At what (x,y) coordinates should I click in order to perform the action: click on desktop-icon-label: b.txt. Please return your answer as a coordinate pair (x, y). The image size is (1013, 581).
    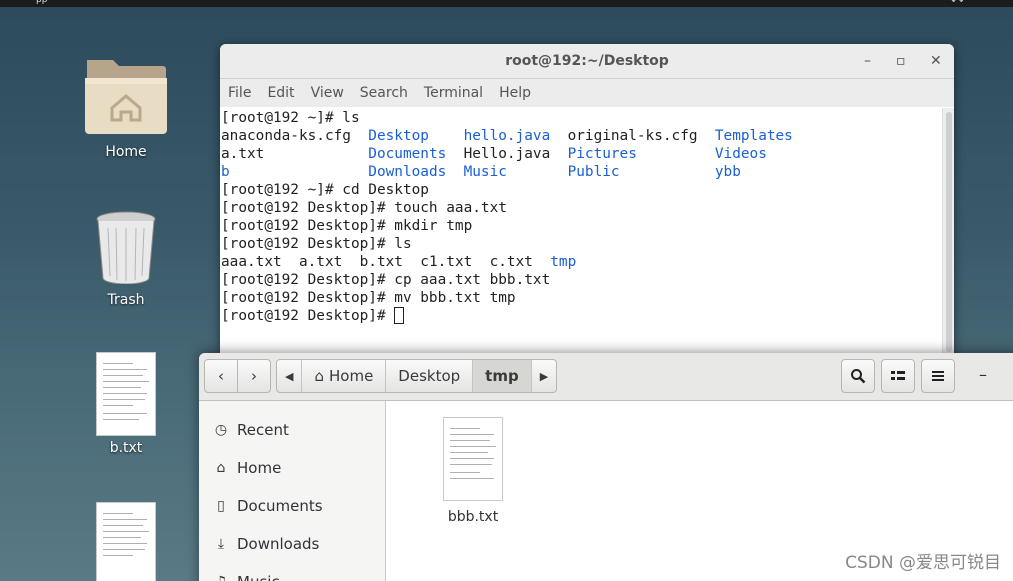
    Looking at the image, I should click on (126, 448).